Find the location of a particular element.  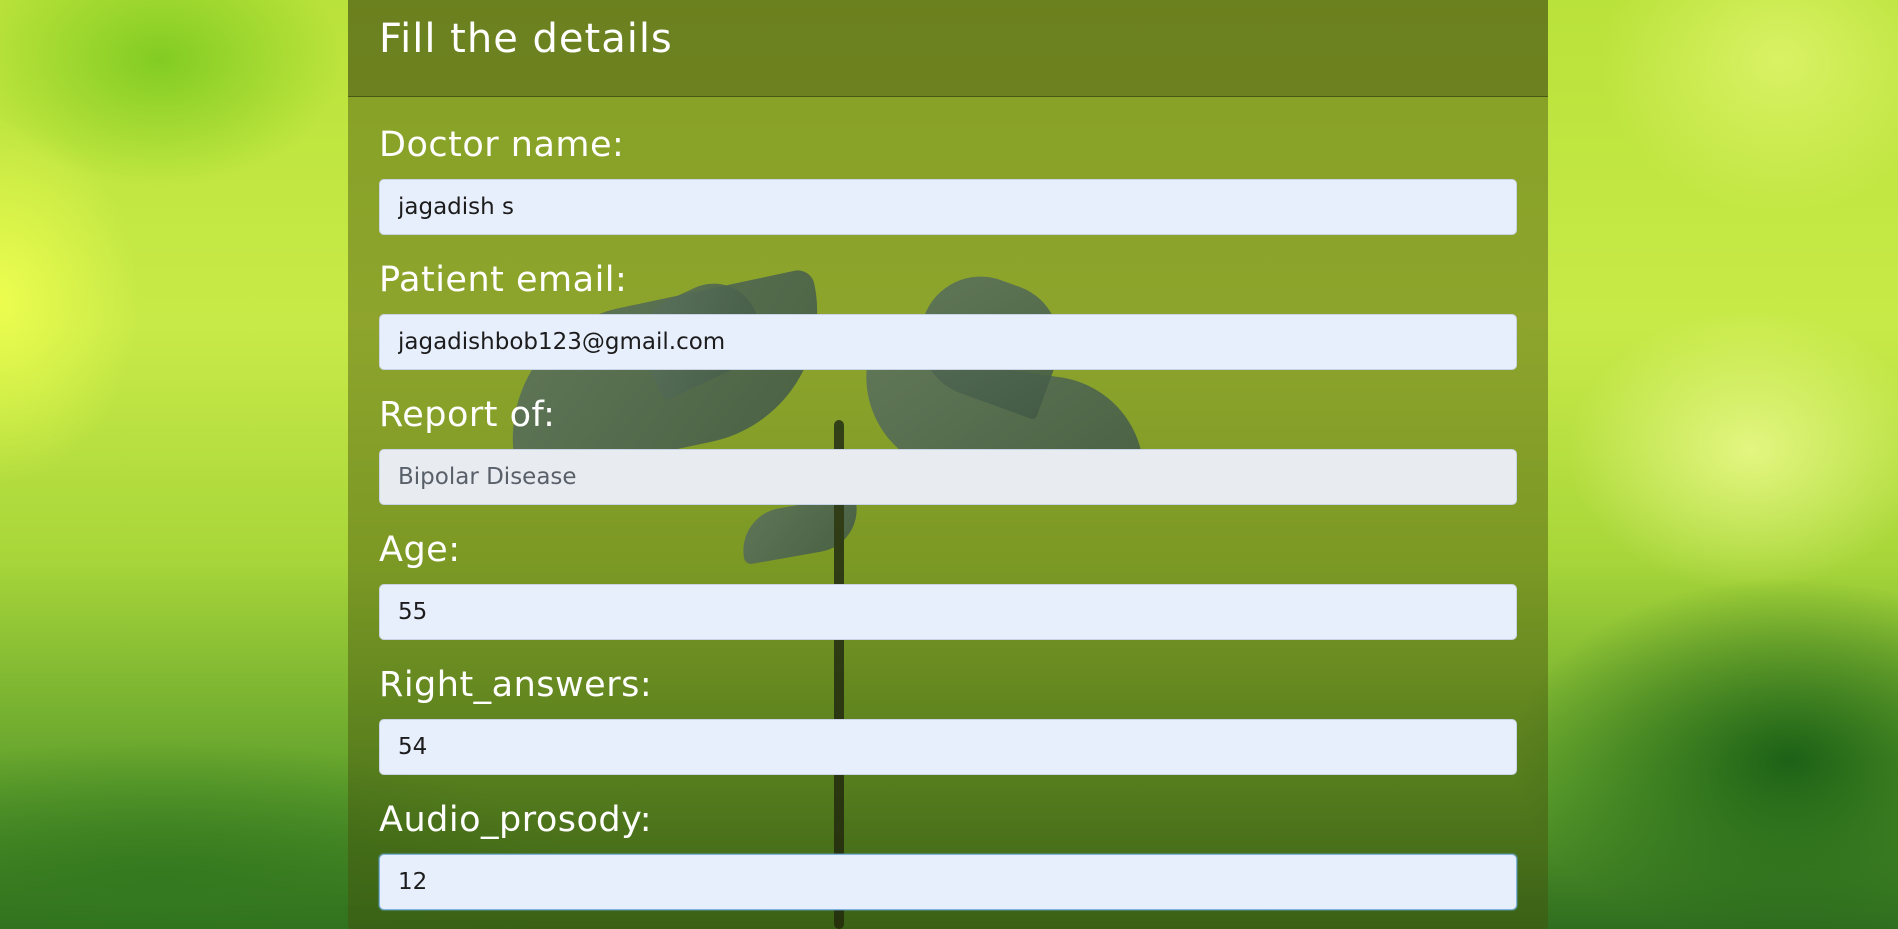

age-input is located at coordinates (948, 612).